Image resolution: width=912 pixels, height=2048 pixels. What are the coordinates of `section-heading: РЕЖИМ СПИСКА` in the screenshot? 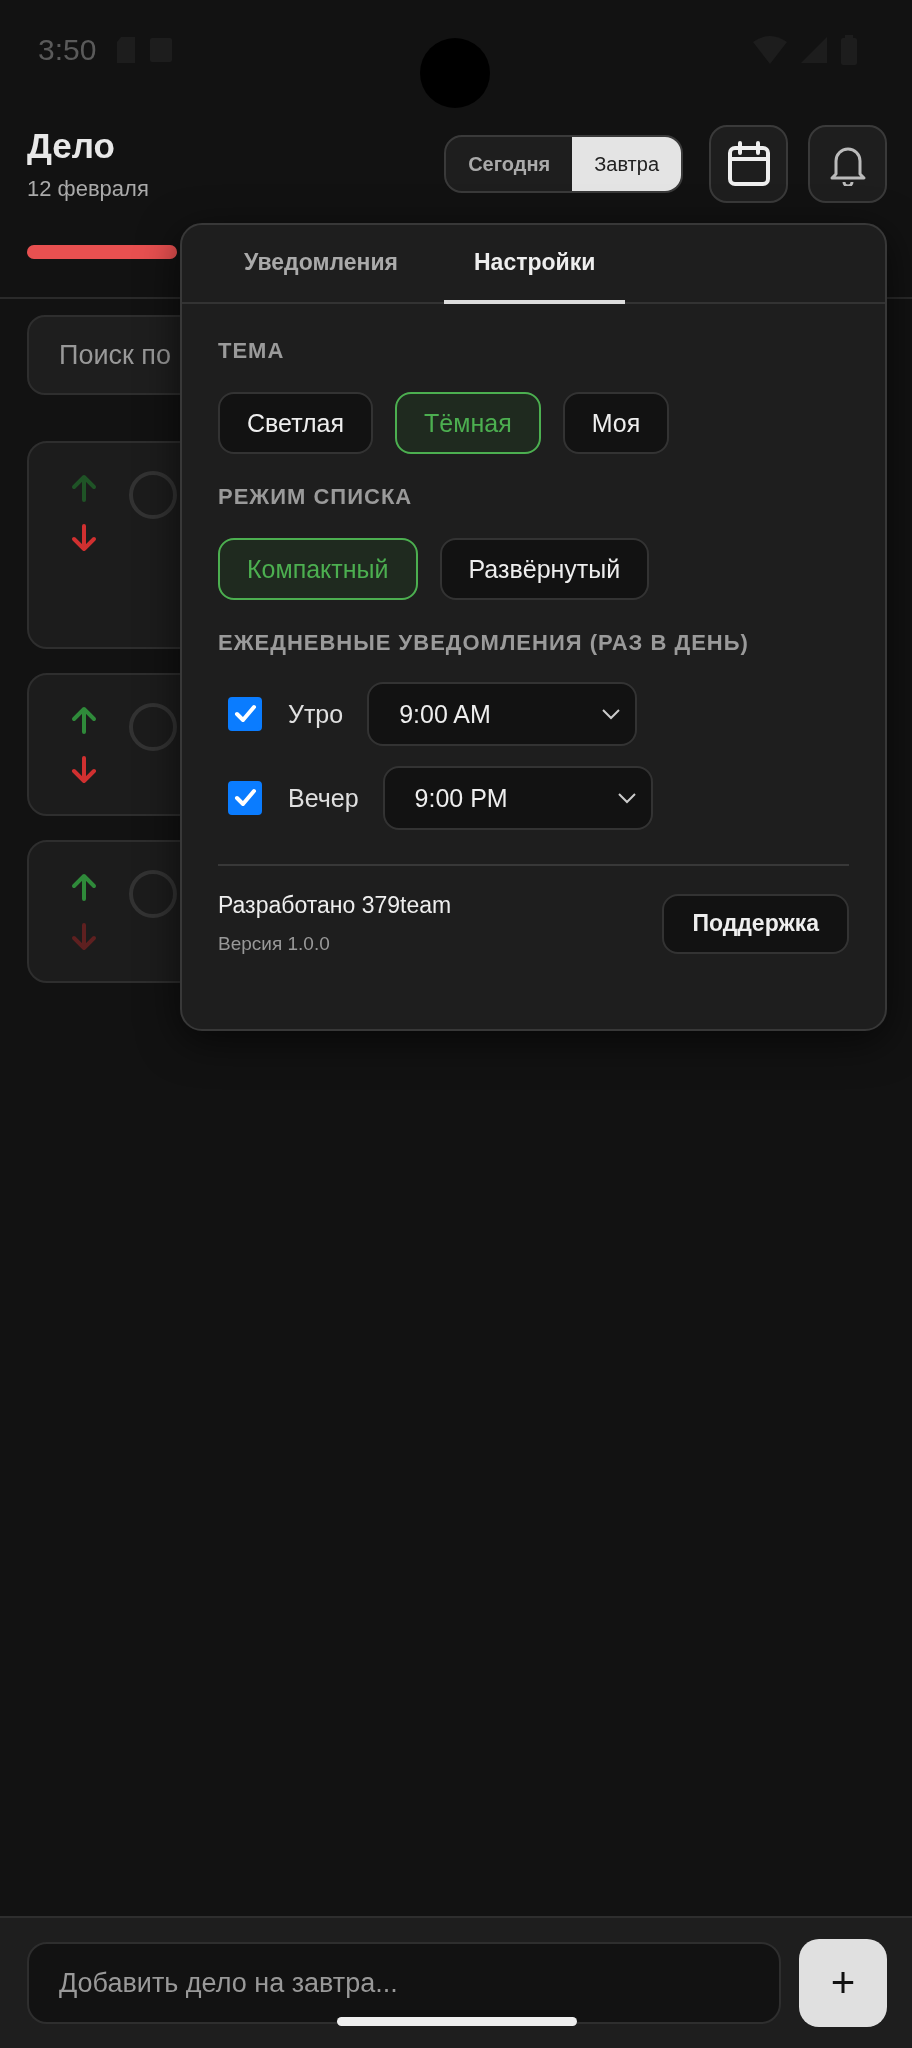 It's located at (316, 497).